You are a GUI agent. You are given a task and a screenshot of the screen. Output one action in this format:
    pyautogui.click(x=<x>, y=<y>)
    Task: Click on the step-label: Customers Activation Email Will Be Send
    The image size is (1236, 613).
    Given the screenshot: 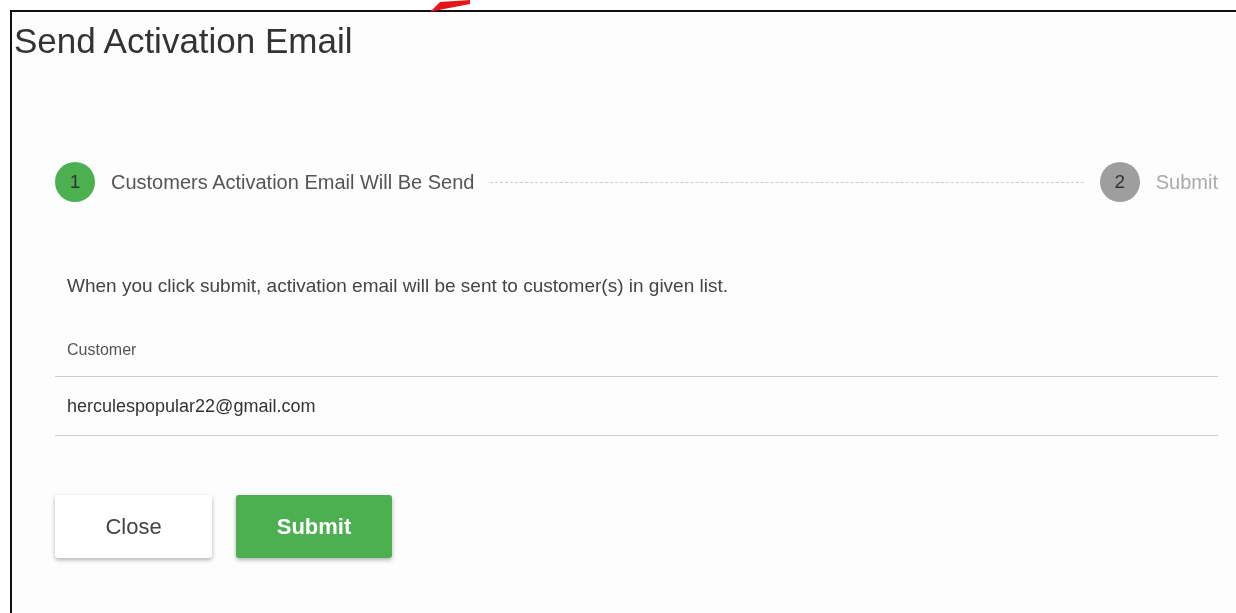 What is the action you would take?
    pyautogui.click(x=293, y=182)
    